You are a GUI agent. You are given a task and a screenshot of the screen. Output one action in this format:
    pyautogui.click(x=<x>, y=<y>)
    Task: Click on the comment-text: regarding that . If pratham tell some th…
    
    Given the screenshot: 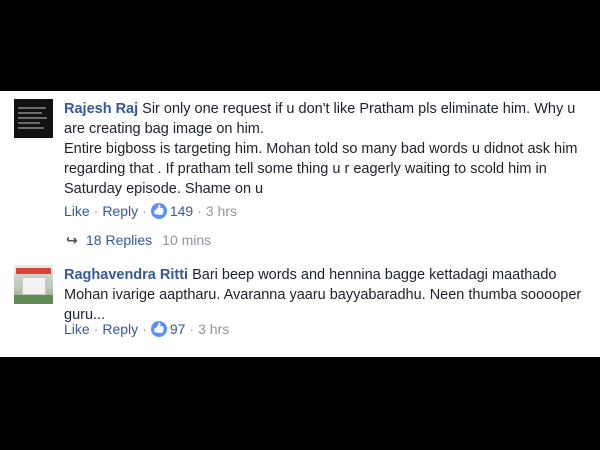 What is the action you would take?
    pyautogui.click(x=305, y=169)
    